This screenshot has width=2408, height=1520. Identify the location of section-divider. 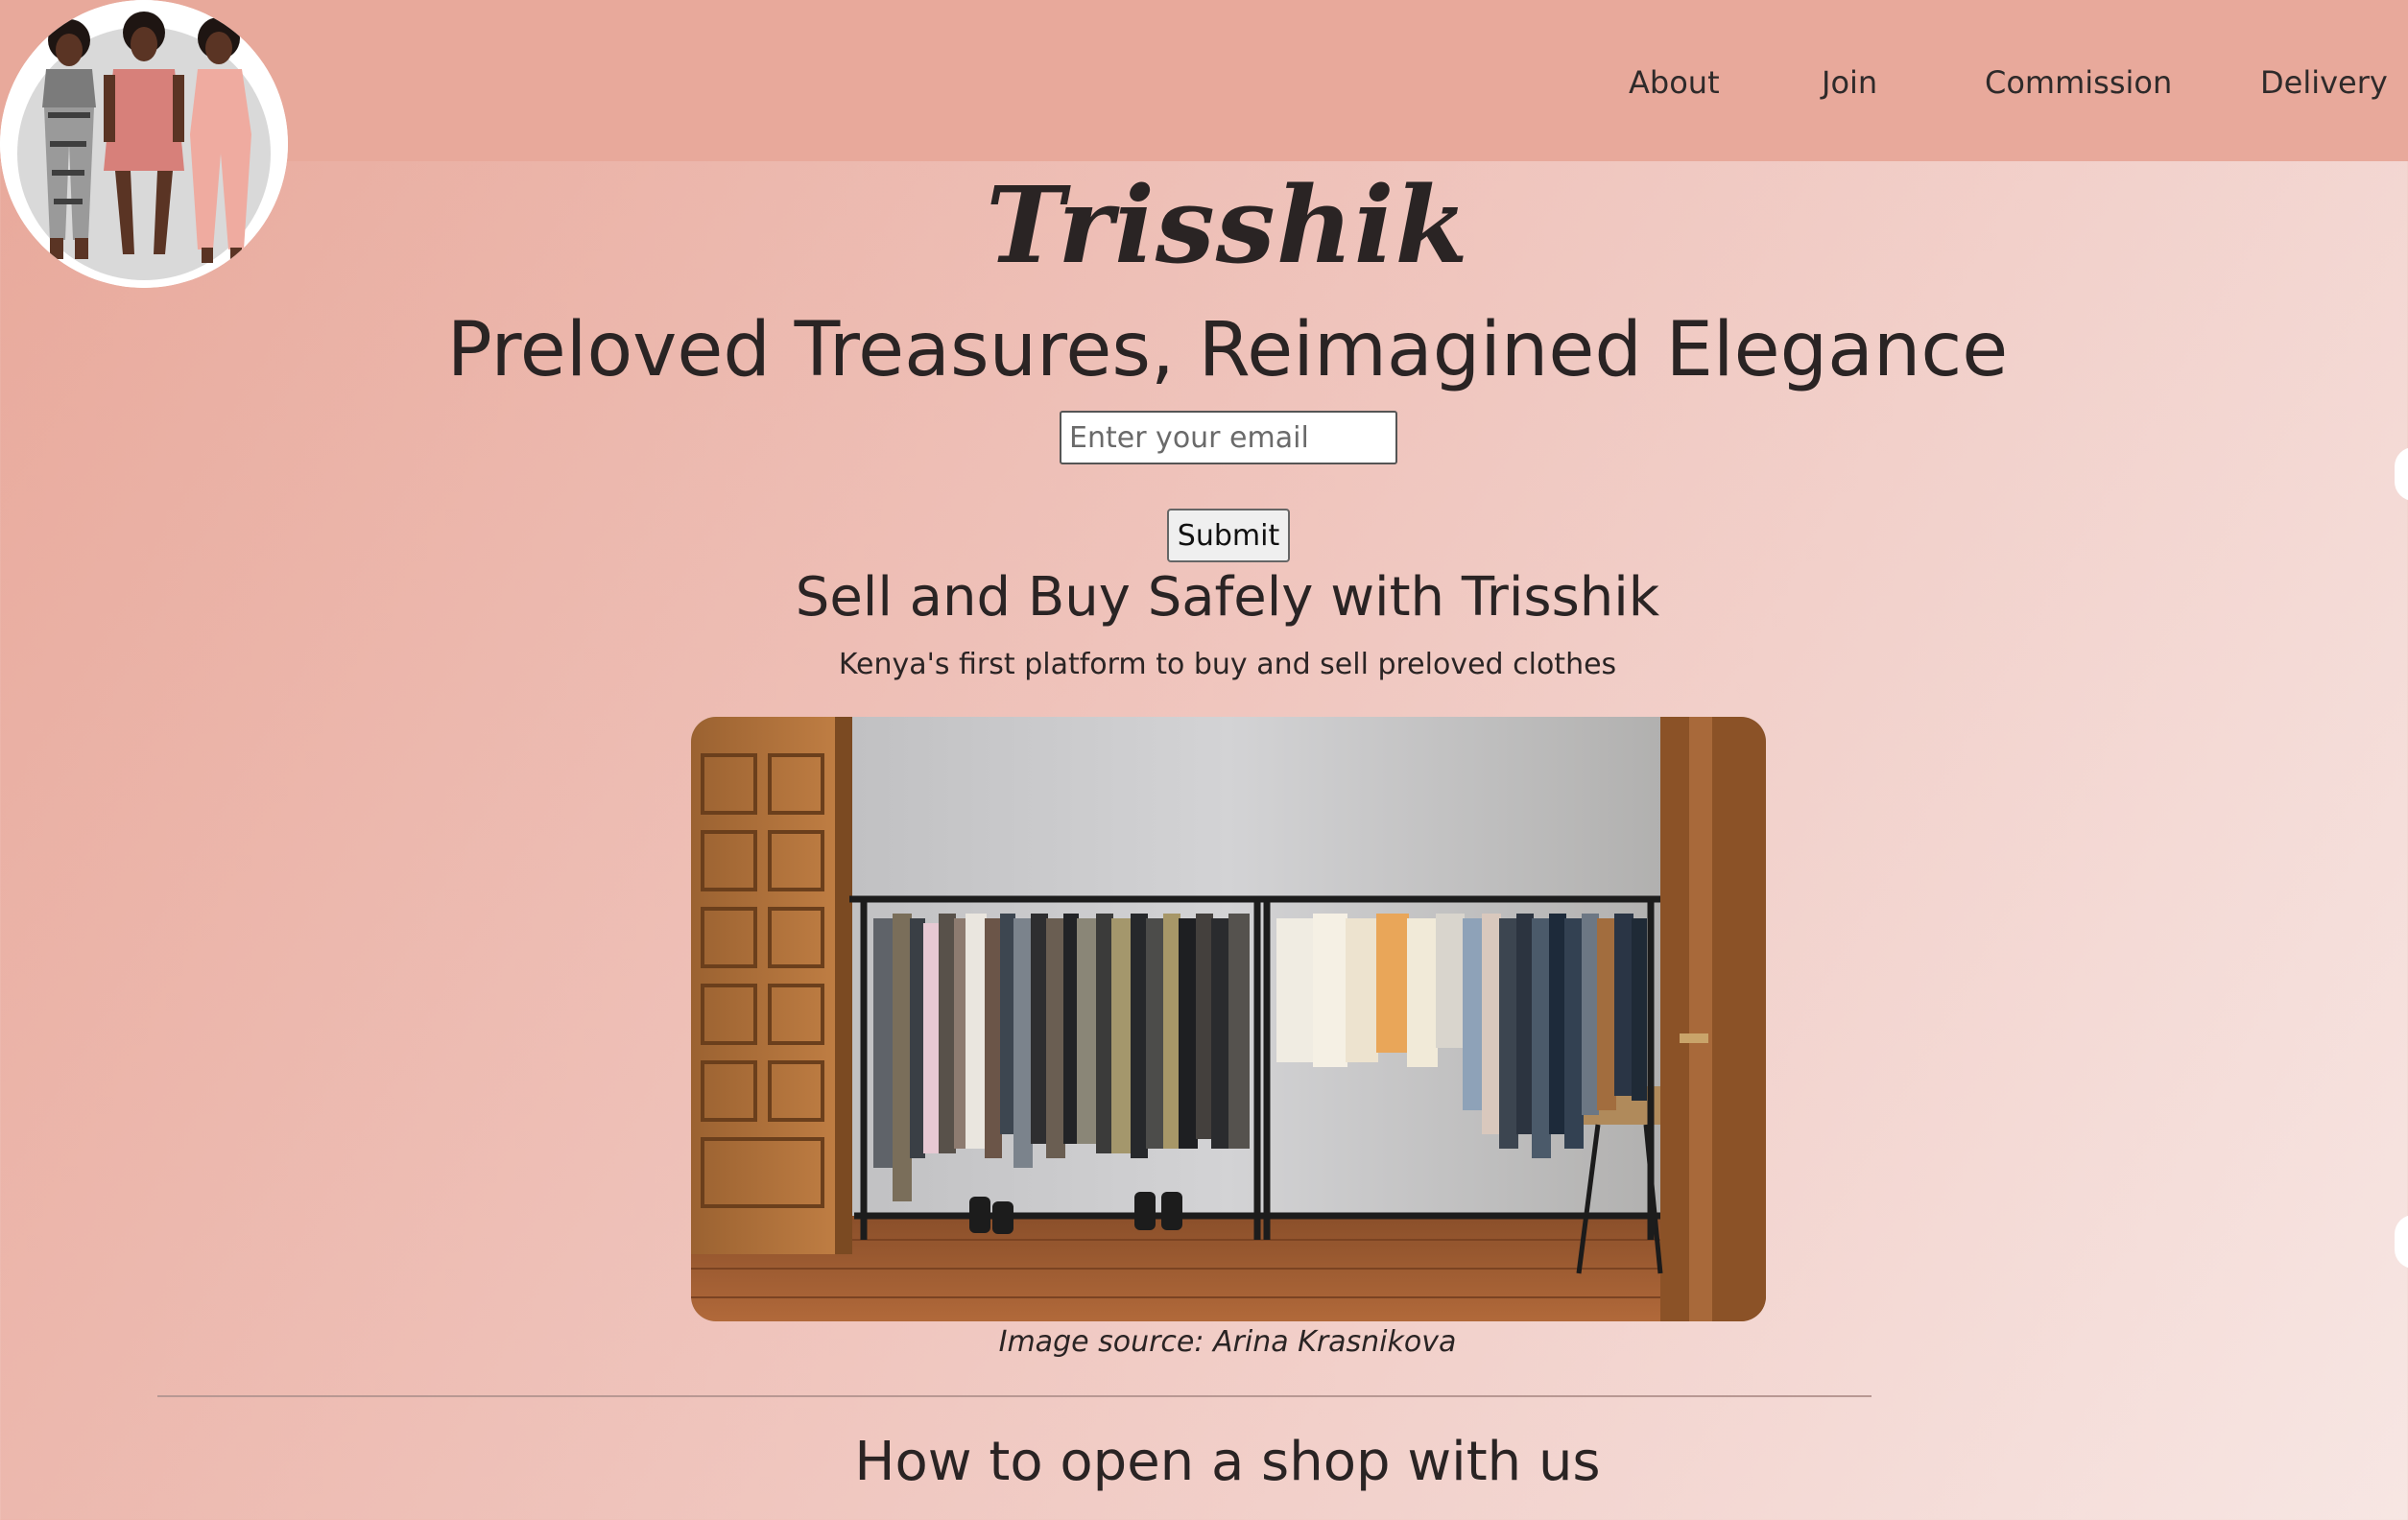
(1014, 1396).